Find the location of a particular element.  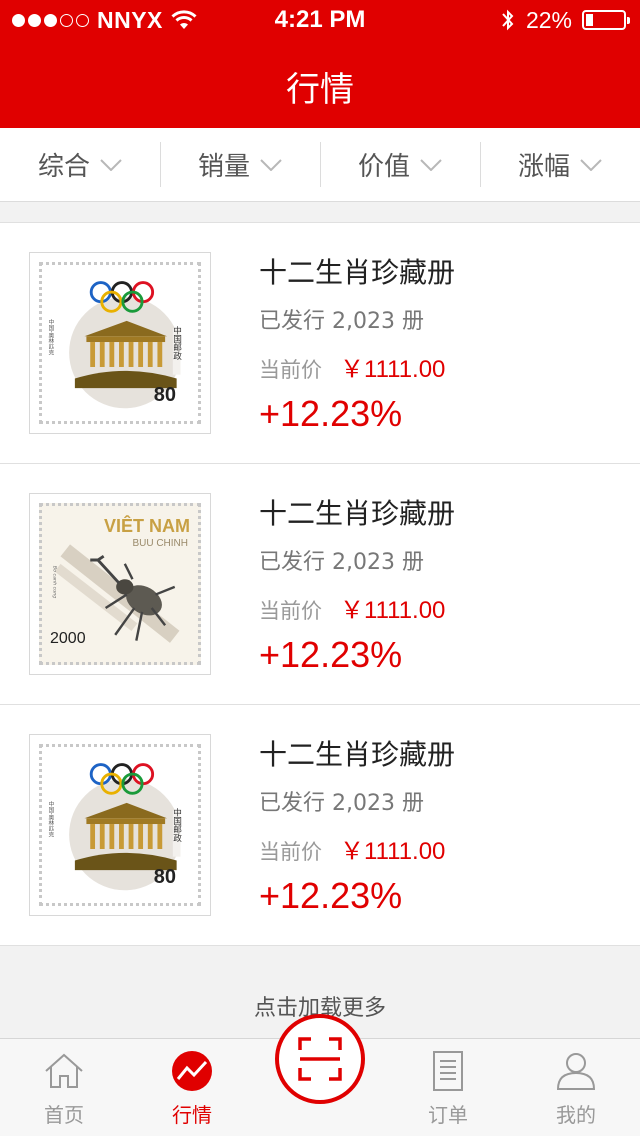

home-icon is located at coordinates (64, 1070).